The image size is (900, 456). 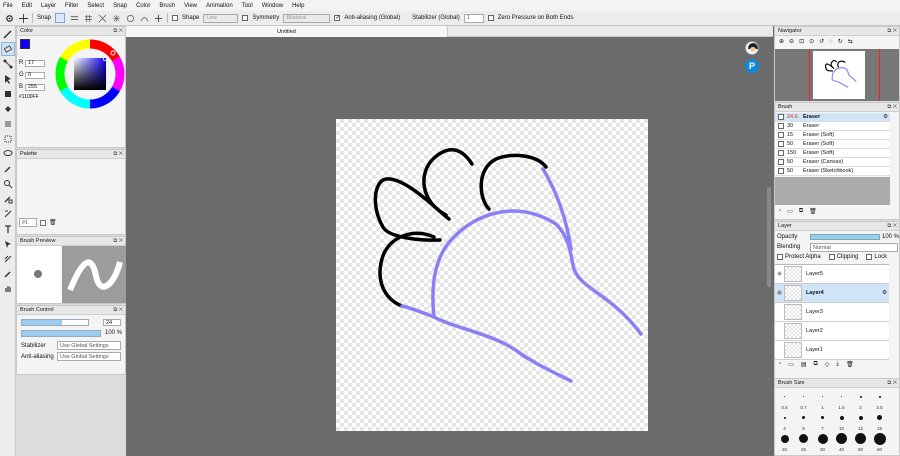 I want to click on menu-brush: Brush, so click(x=167, y=6).